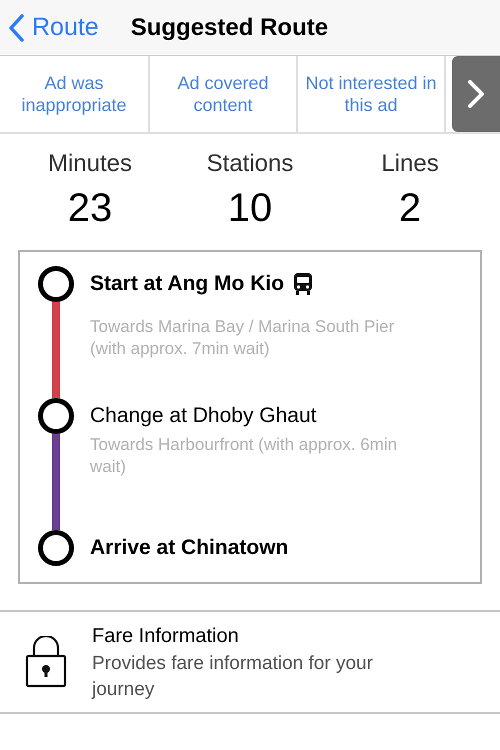 The height and width of the screenshot is (750, 500). What do you see at coordinates (166, 636) in the screenshot?
I see `fare-title: Fare Information` at bounding box center [166, 636].